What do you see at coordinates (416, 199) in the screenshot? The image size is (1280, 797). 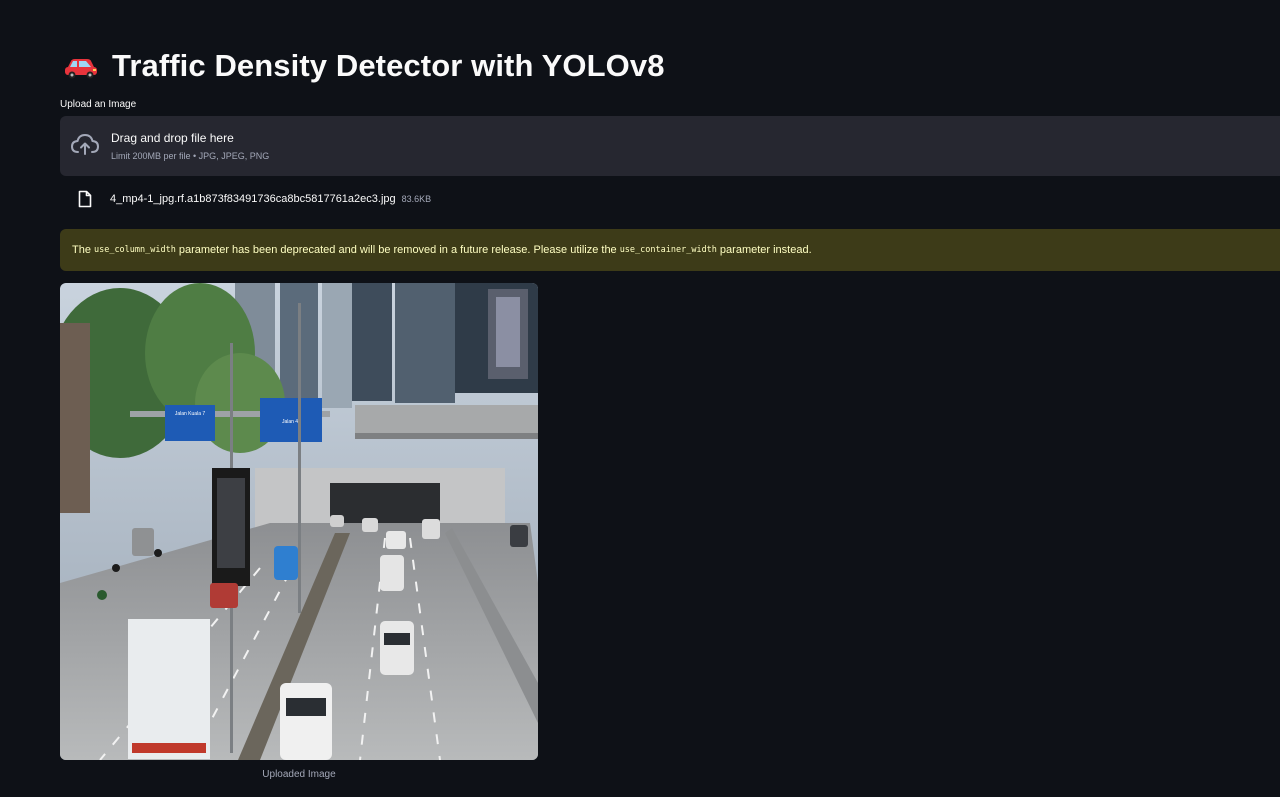 I see `uploaded-file-size: 83.6KB` at bounding box center [416, 199].